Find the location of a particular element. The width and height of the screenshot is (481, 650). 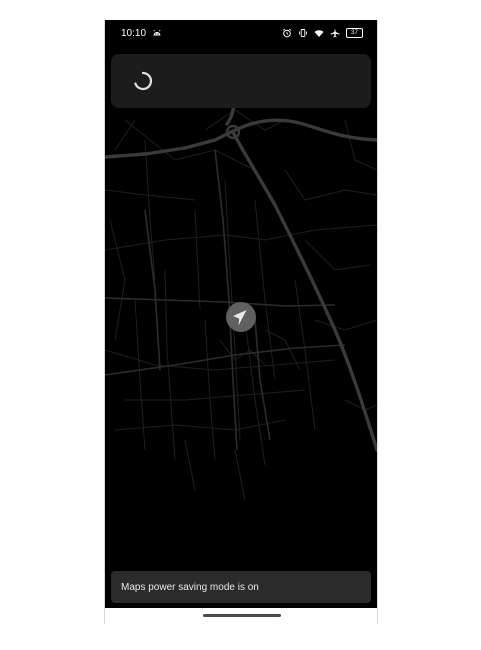

airplane-icon is located at coordinates (335, 33).